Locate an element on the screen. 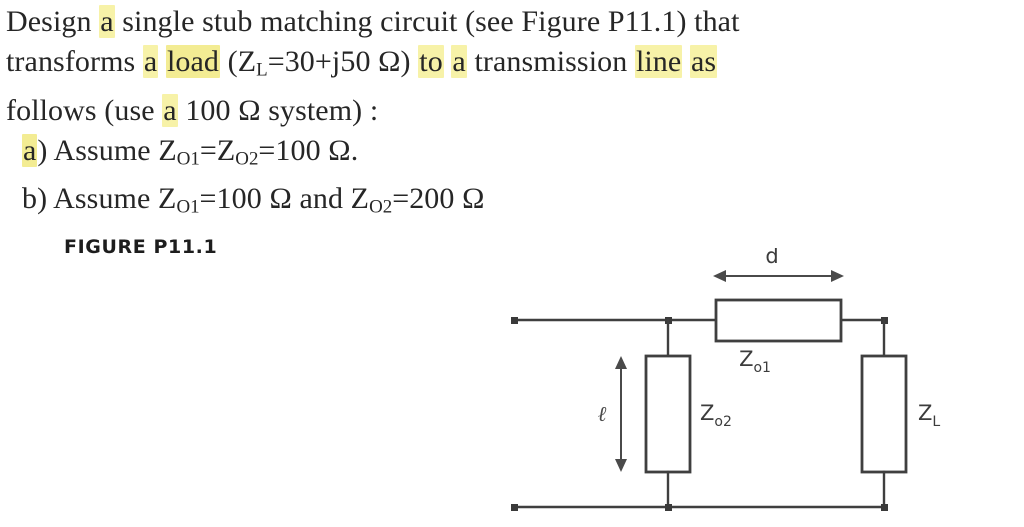 The height and width of the screenshot is (527, 1024). label-zo2: Zo2 is located at coordinates (716, 415).